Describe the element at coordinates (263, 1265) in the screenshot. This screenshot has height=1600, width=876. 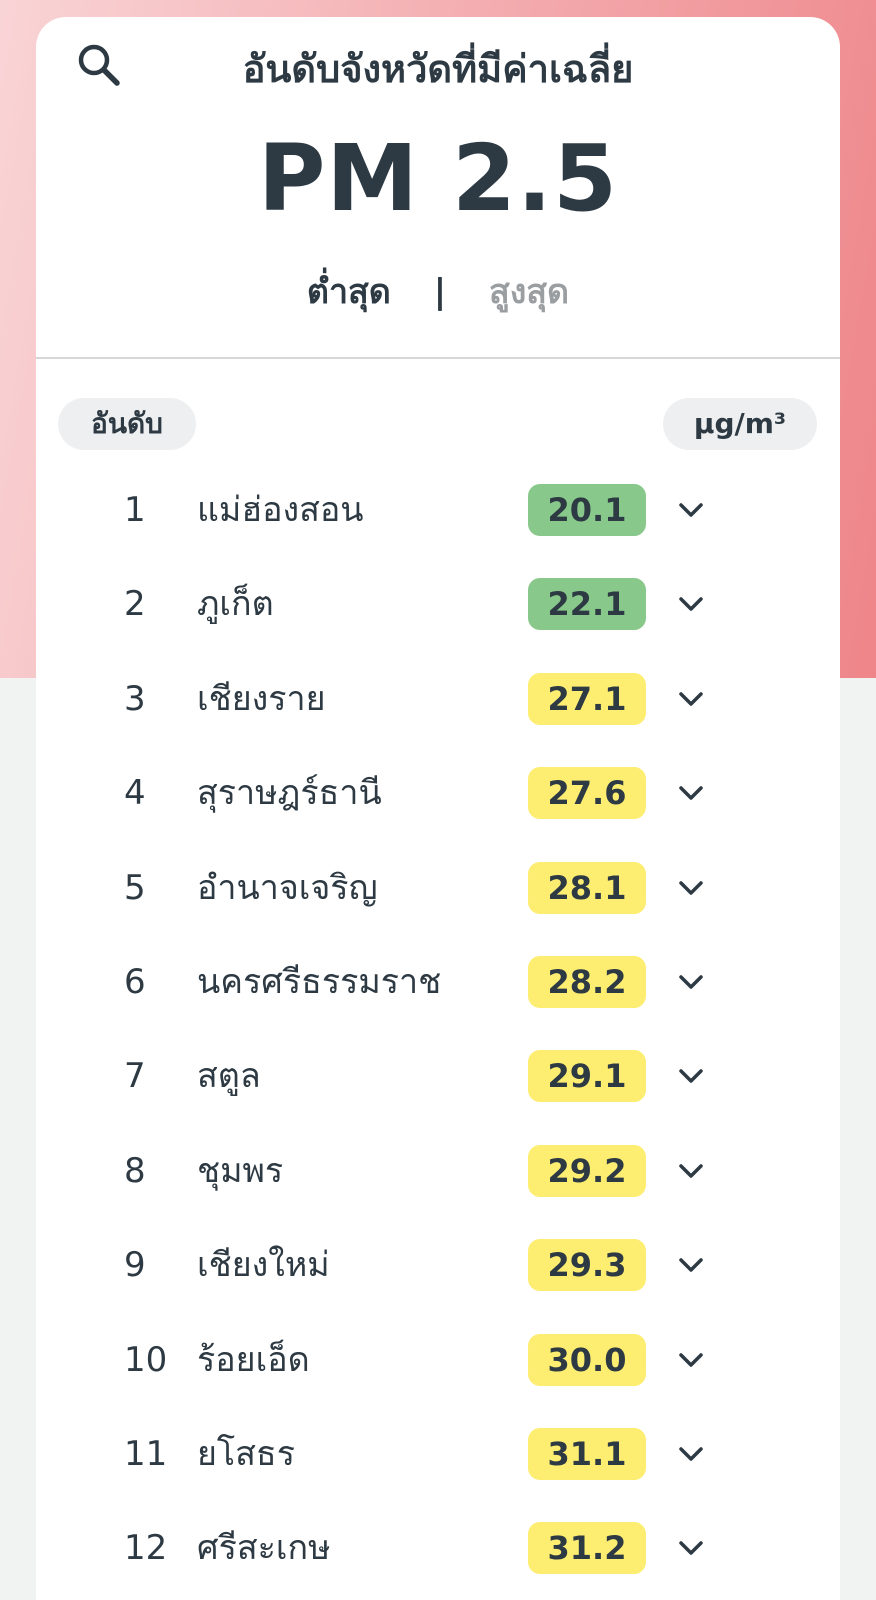
I see `province-name: เชียงใหม่` at that location.